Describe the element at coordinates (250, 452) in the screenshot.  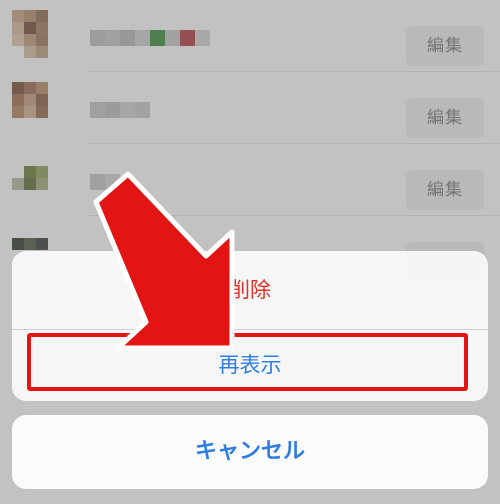
I see `cancel-button: キャンセル` at that location.